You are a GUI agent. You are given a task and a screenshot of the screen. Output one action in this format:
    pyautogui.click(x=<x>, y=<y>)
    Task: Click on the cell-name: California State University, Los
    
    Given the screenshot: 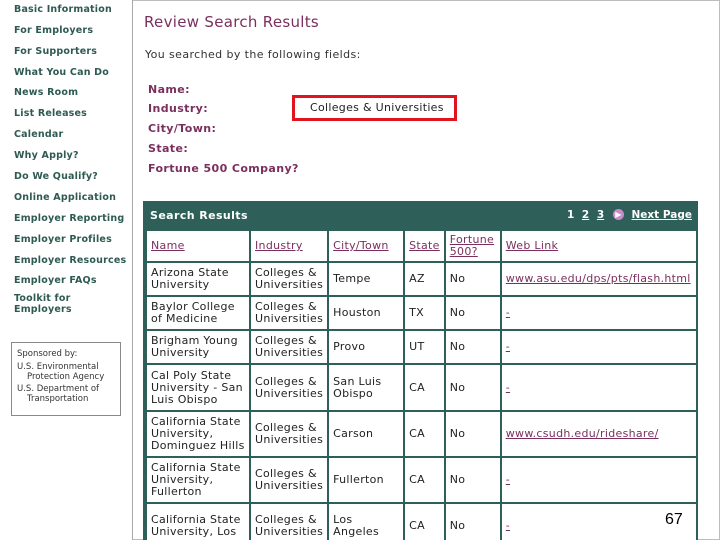 What is the action you would take?
    pyautogui.click(x=198, y=522)
    